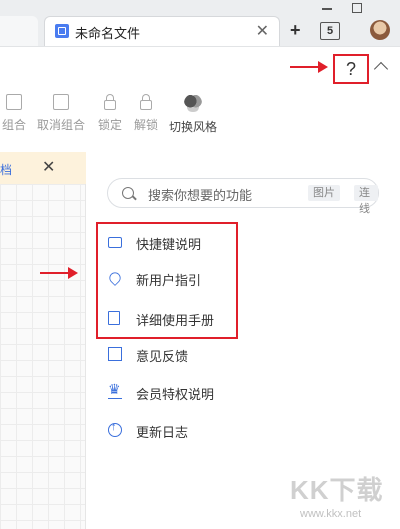  What do you see at coordinates (146, 113) in the screenshot?
I see `unlock-button: 解锁` at bounding box center [146, 113].